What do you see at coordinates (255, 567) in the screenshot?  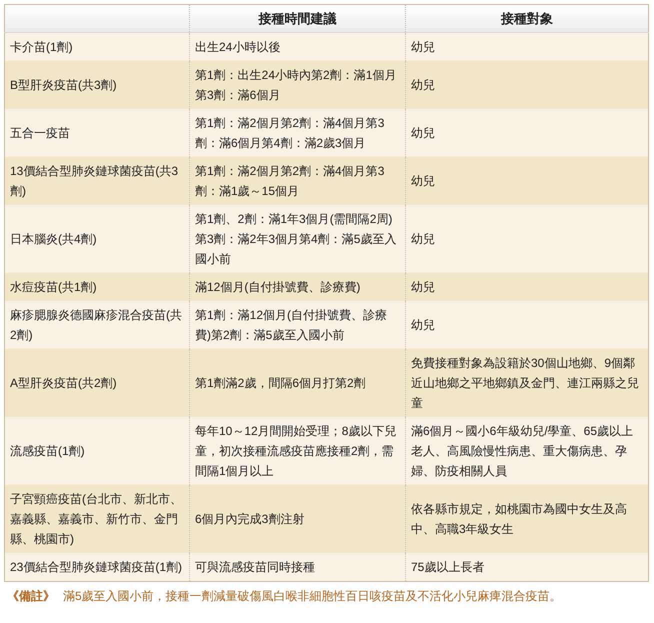 I see `table-cell: 可與流感疫苗同時接種` at bounding box center [255, 567].